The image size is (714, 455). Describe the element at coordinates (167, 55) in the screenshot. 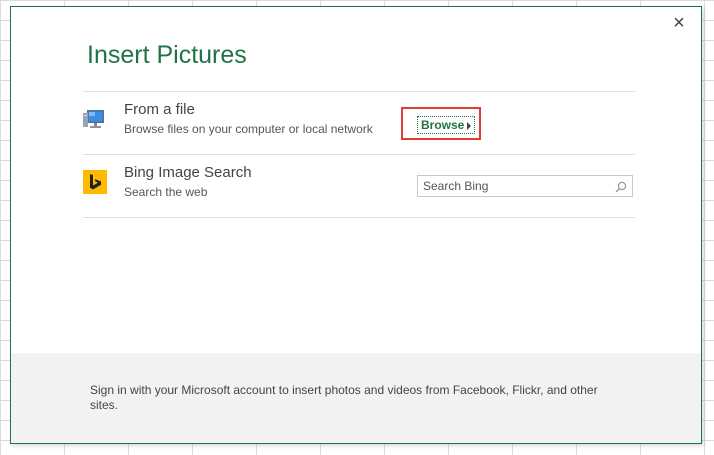

I see `dialog-title: Insert Pictures` at that location.